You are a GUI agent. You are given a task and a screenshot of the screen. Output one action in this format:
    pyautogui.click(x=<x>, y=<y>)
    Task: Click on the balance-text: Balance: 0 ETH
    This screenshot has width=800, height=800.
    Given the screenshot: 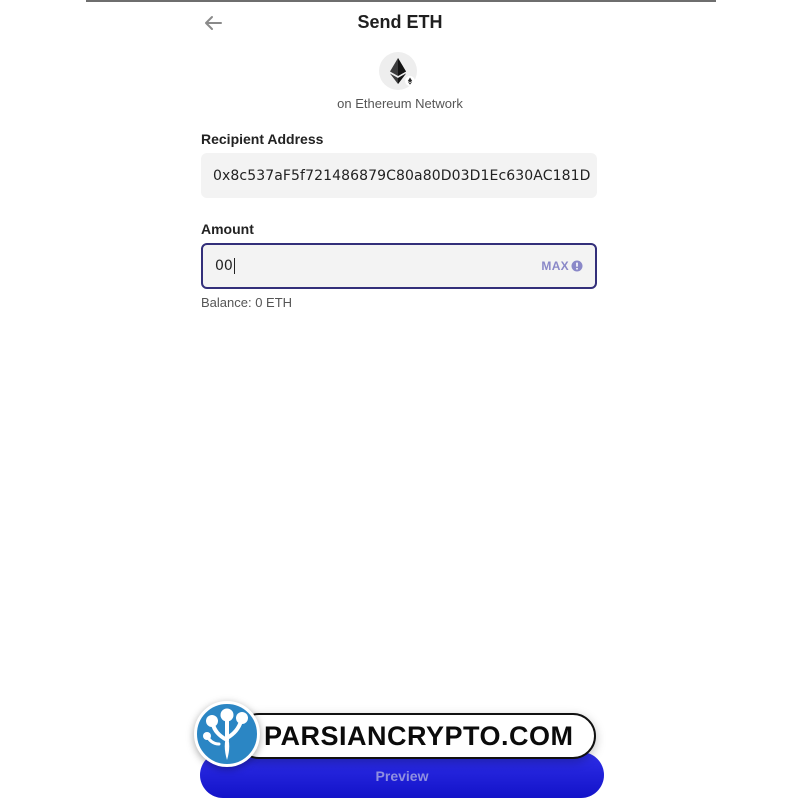 What is the action you would take?
    pyautogui.click(x=247, y=302)
    